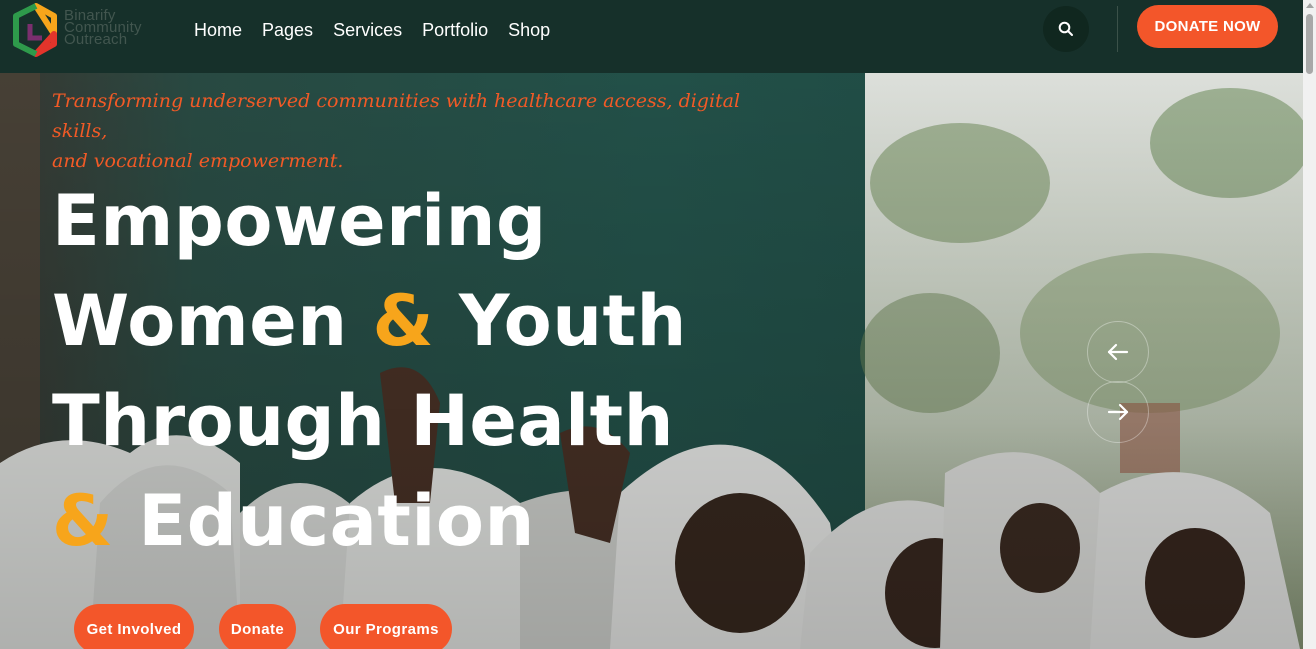 The width and height of the screenshot is (1316, 649). I want to click on site-logo: Binarify Community Outreach, so click(90, 30).